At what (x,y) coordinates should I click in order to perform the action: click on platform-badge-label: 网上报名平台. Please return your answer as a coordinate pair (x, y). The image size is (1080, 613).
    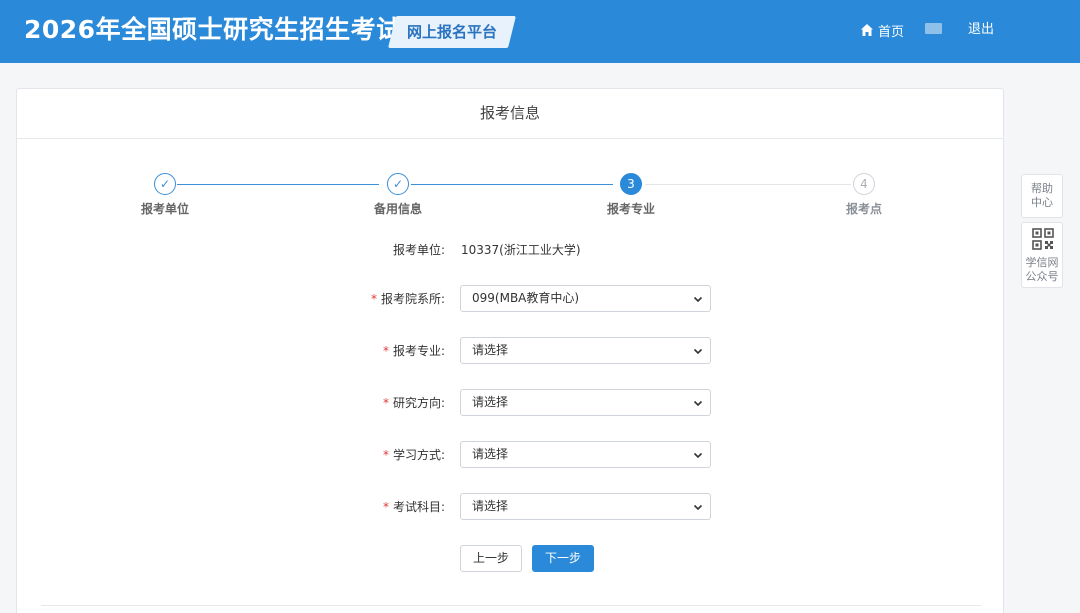
    Looking at the image, I should click on (451, 32).